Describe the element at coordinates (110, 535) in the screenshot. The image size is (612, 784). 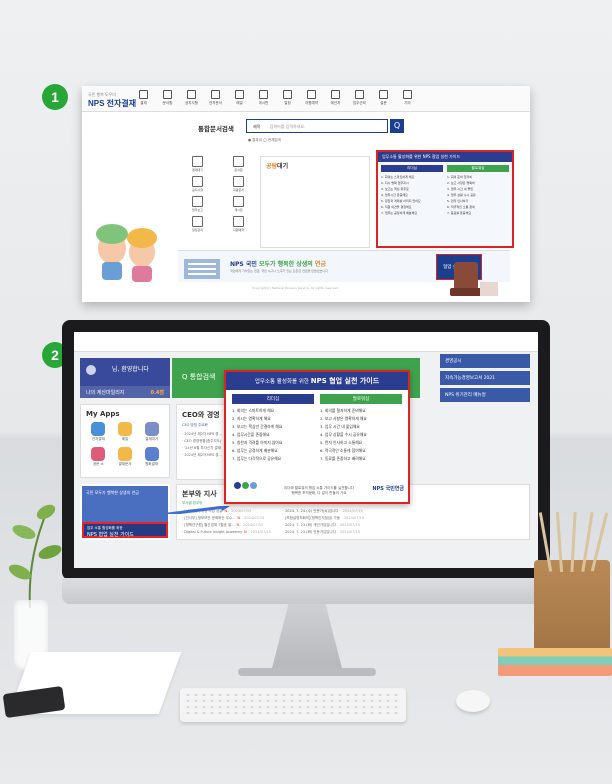
I see `guide-side-label: NPS 협업 실천 가이드` at that location.